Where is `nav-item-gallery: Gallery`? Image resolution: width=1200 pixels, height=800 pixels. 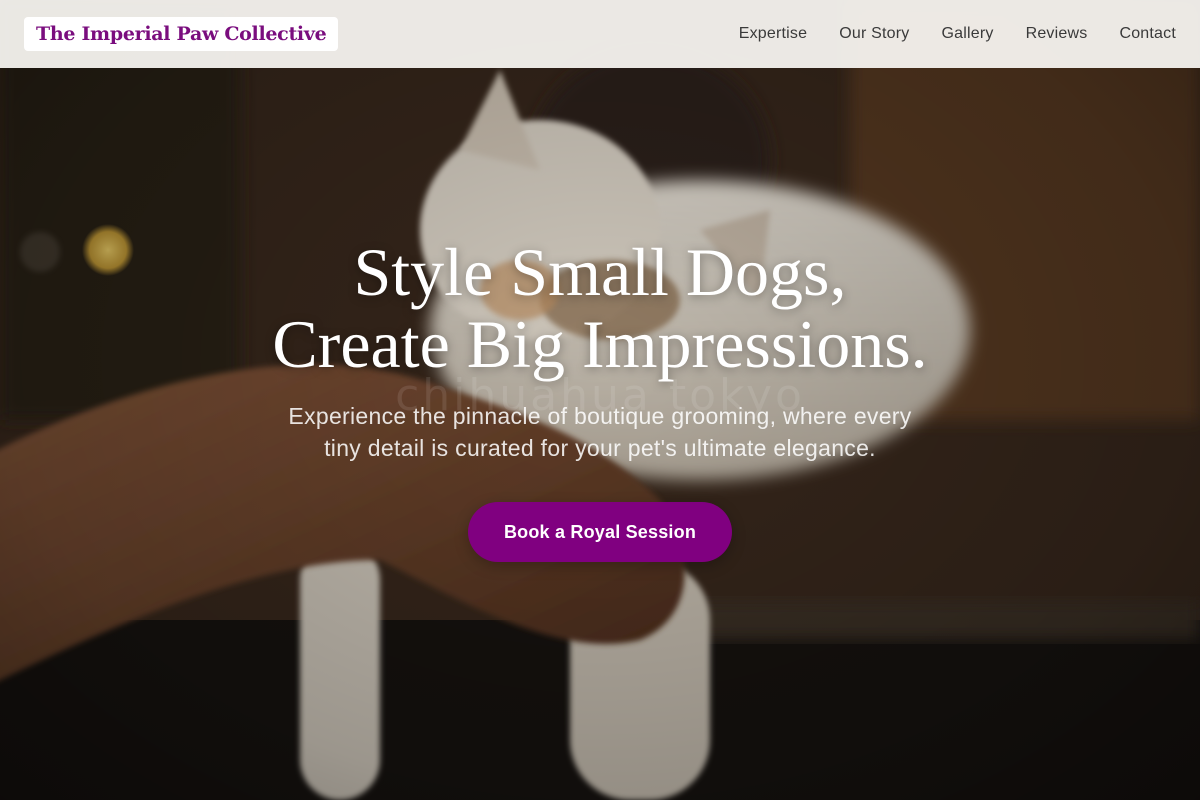 nav-item-gallery: Gallery is located at coordinates (967, 34).